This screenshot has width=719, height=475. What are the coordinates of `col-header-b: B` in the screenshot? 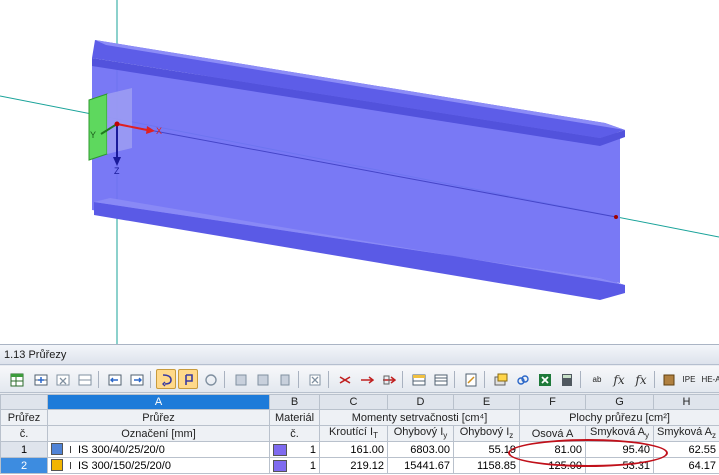 It's located at (295, 402).